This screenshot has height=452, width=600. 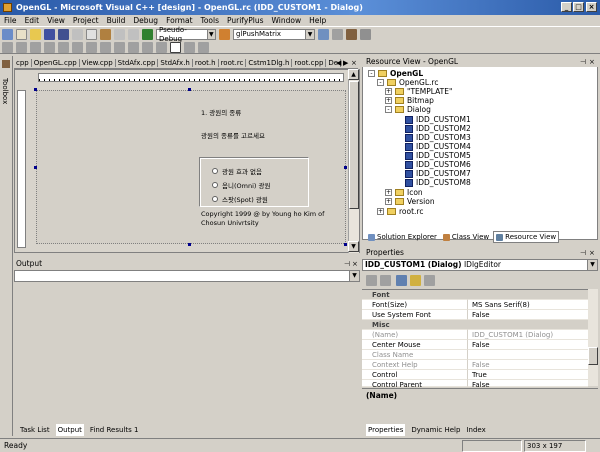 I want to click on doc-tab: cpp, so click(x=23, y=63).